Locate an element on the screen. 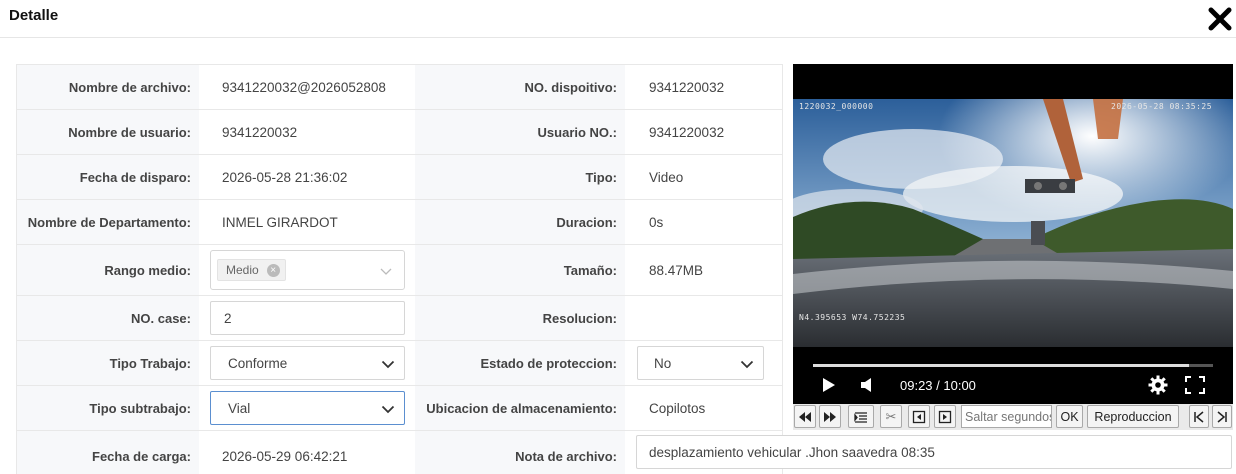 This screenshot has height=474, width=1236. close-icon is located at coordinates (1220, 19).